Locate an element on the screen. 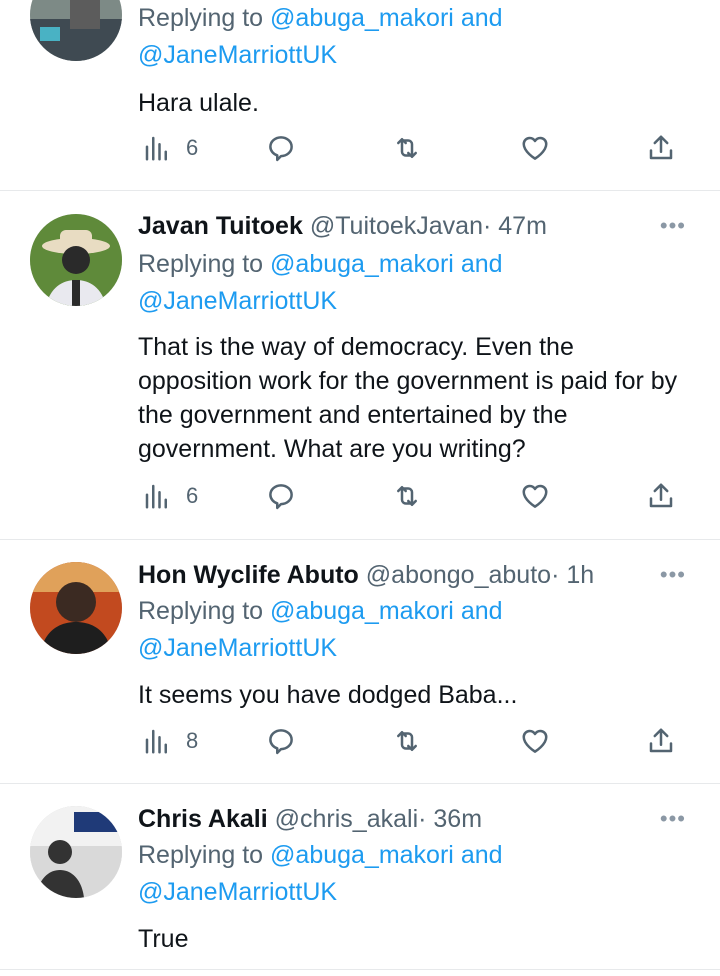 The image size is (720, 976). timestamp: 36m is located at coordinates (457, 819).